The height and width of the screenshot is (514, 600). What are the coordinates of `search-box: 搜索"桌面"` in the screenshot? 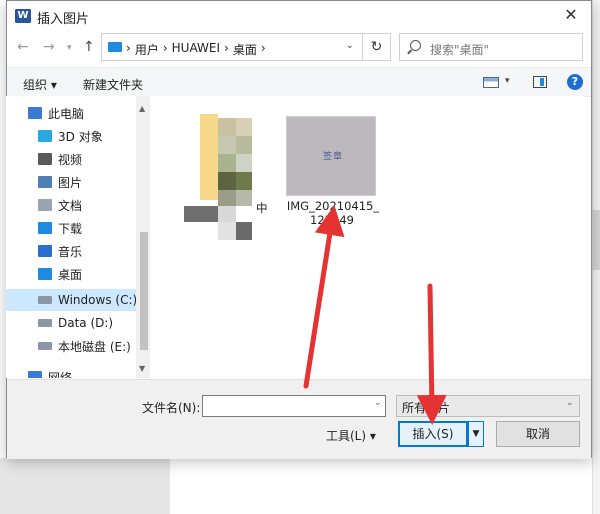 It's located at (491, 47).